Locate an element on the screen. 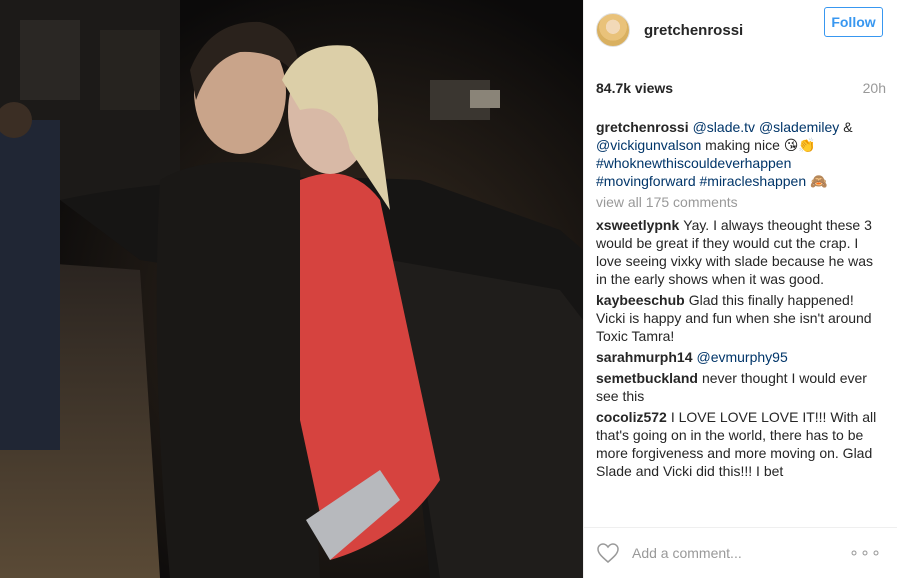  emoji: 🙈 is located at coordinates (819, 181).